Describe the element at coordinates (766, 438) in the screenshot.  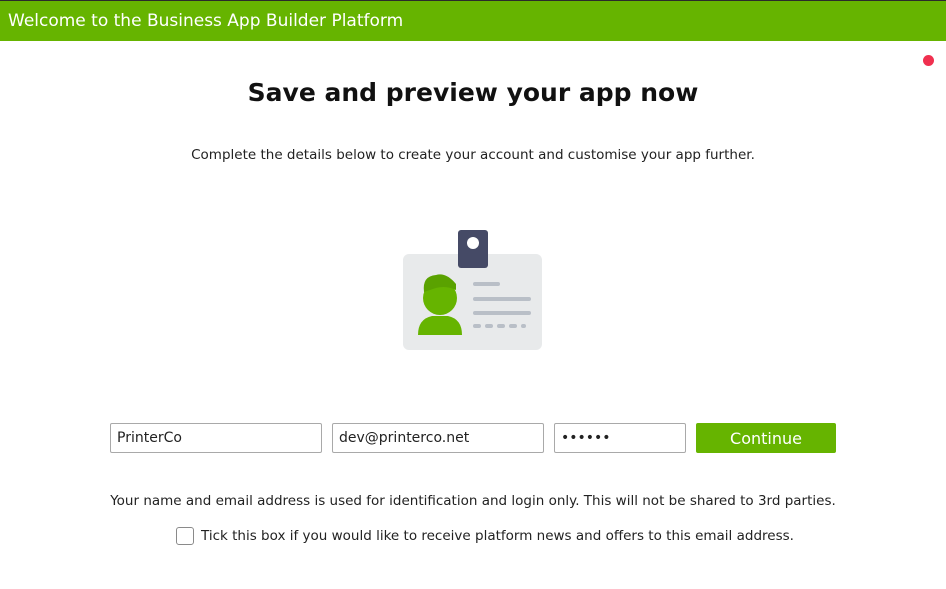
I see `continue-button: Continue` at that location.